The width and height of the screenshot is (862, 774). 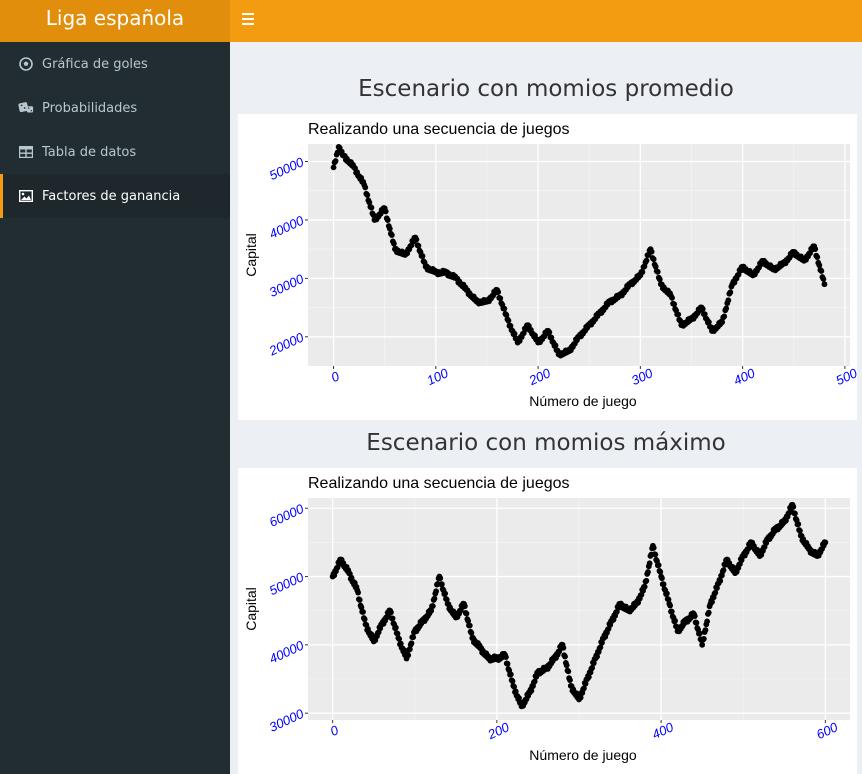 What do you see at coordinates (26, 196) in the screenshot?
I see `image-icon` at bounding box center [26, 196].